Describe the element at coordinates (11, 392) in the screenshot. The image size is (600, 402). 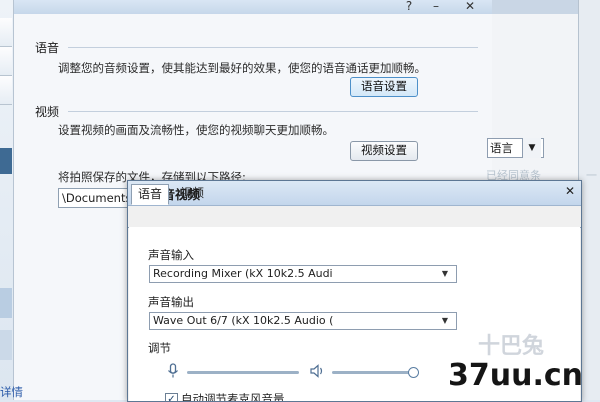
I see `details-link: 详情` at that location.